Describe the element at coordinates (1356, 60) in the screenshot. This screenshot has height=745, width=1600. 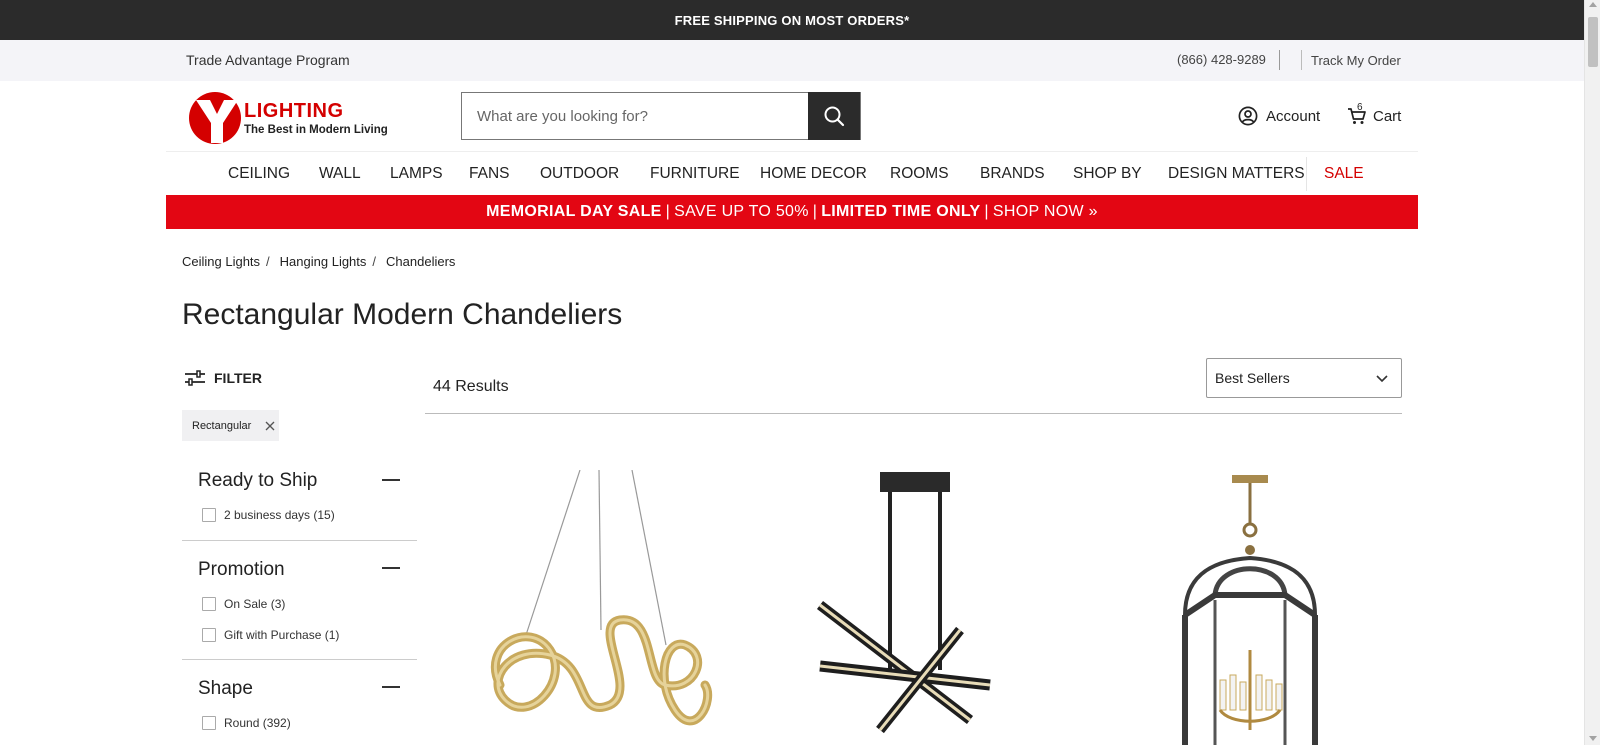
I see `track-order-link: Track My Order` at that location.